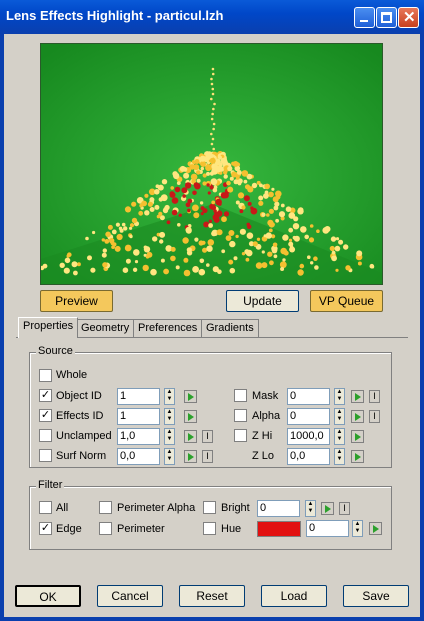  I want to click on minimize-icon, so click(364, 21).